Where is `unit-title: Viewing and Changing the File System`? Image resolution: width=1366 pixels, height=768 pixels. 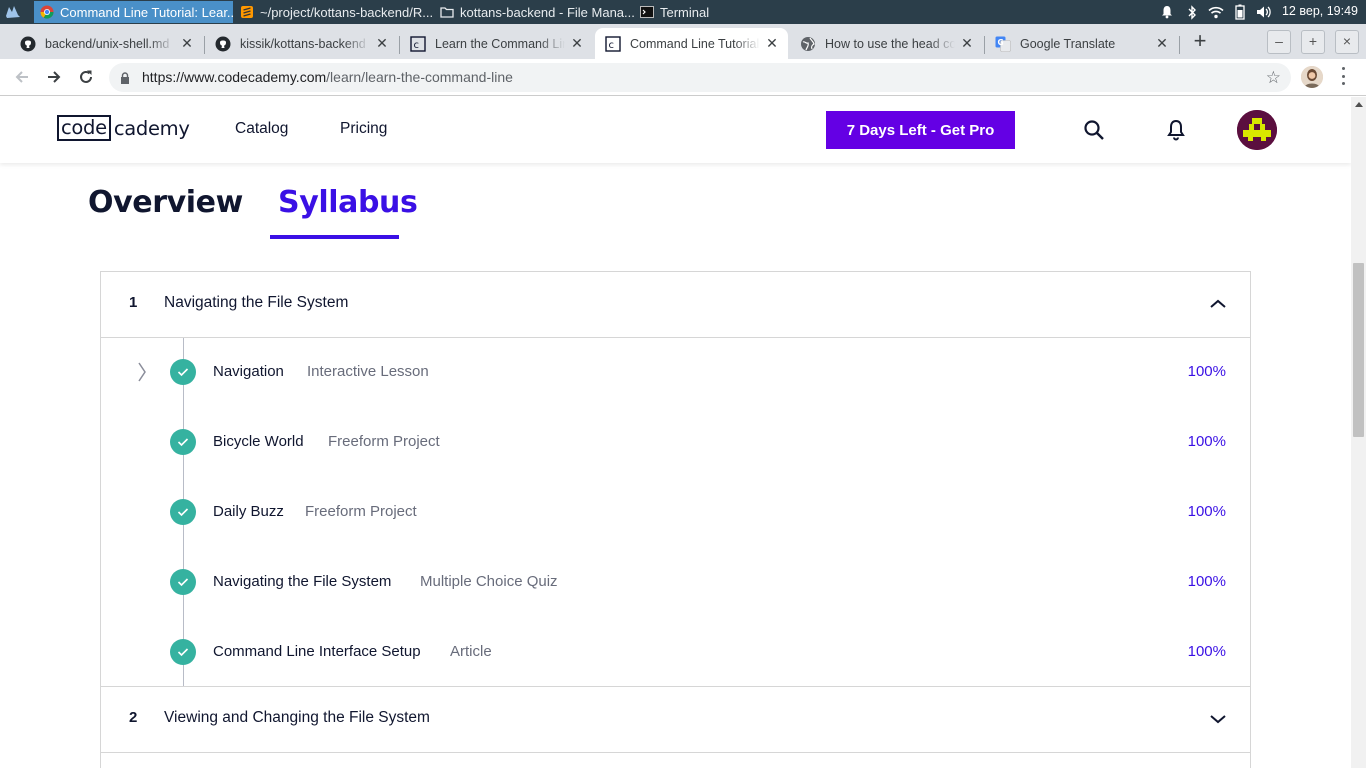
unit-title: Viewing and Changing the File System is located at coordinates (297, 717).